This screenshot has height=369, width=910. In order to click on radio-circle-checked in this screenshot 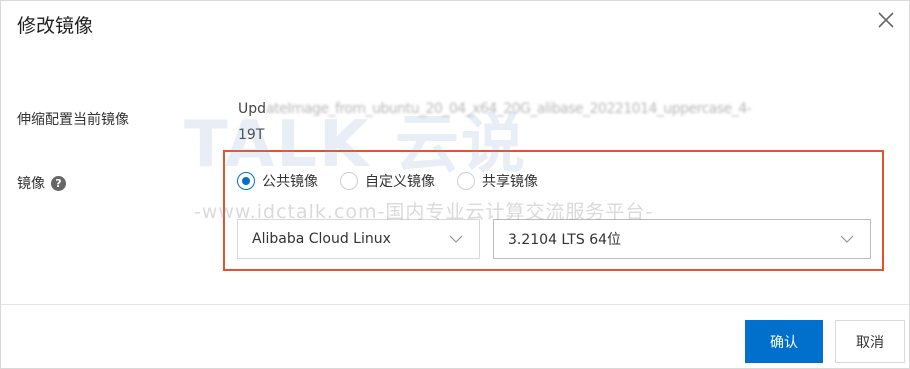, I will do `click(246, 181)`.